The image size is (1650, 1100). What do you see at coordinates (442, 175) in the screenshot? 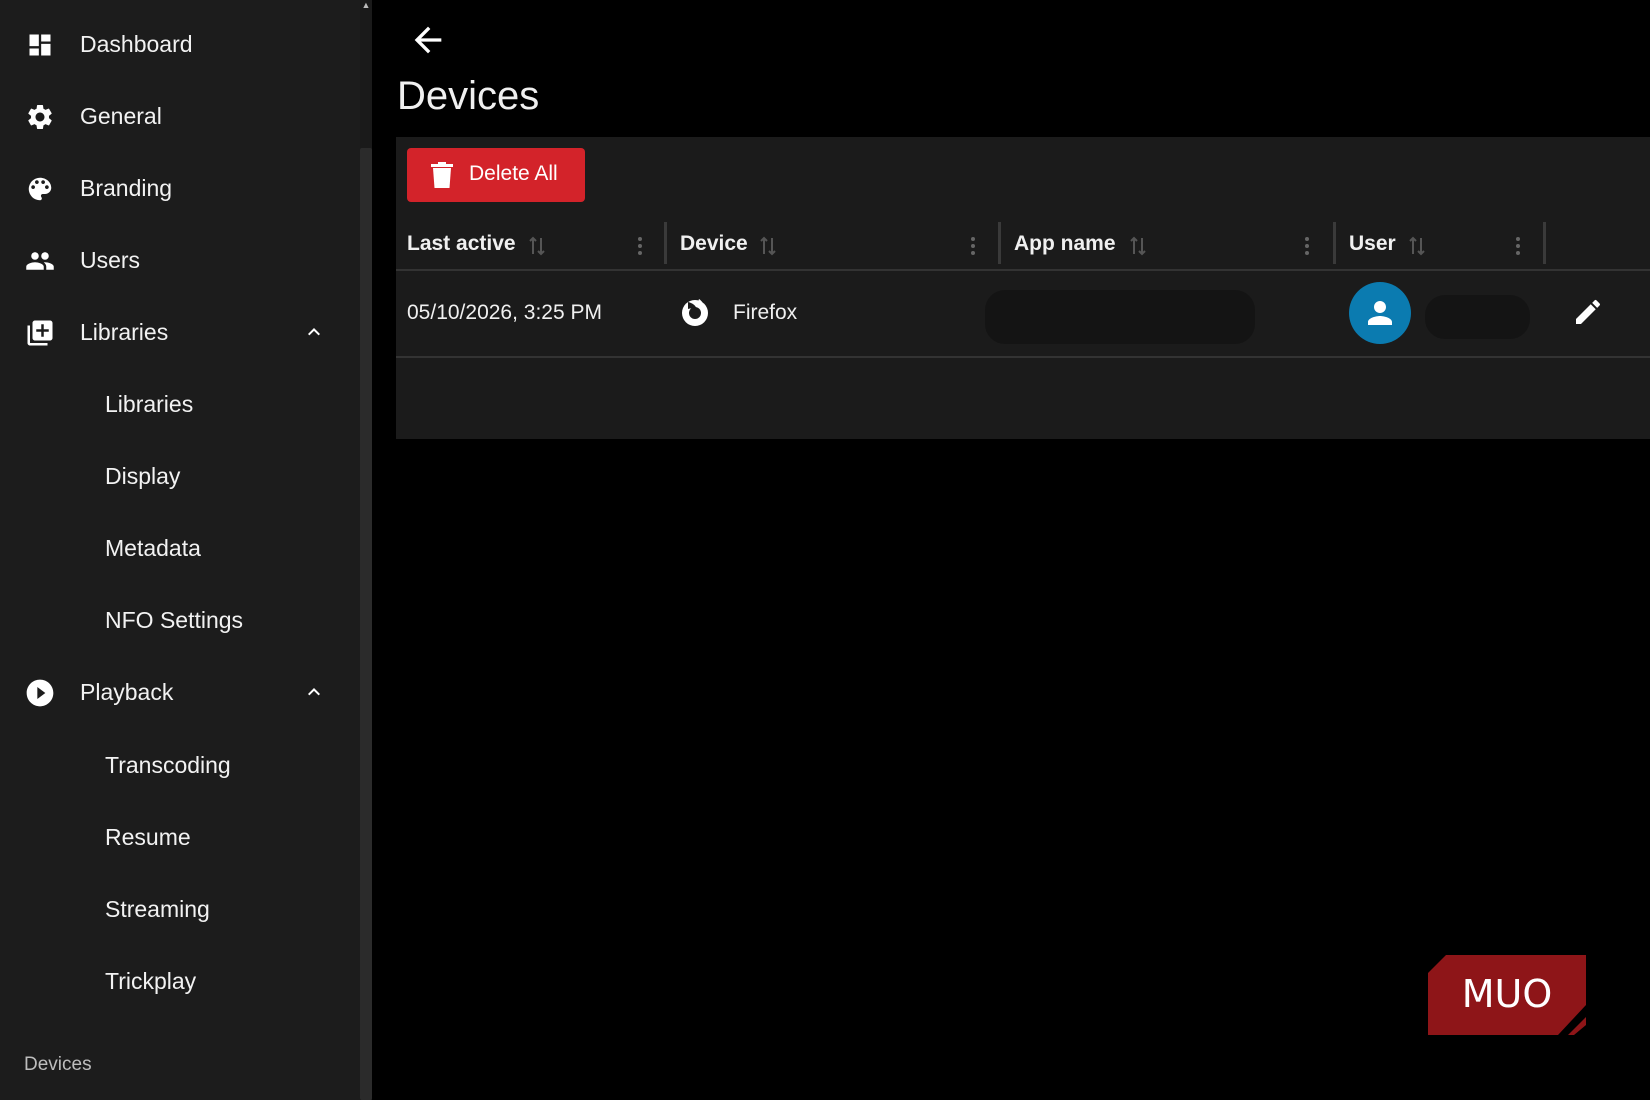
I see `trash-icon` at bounding box center [442, 175].